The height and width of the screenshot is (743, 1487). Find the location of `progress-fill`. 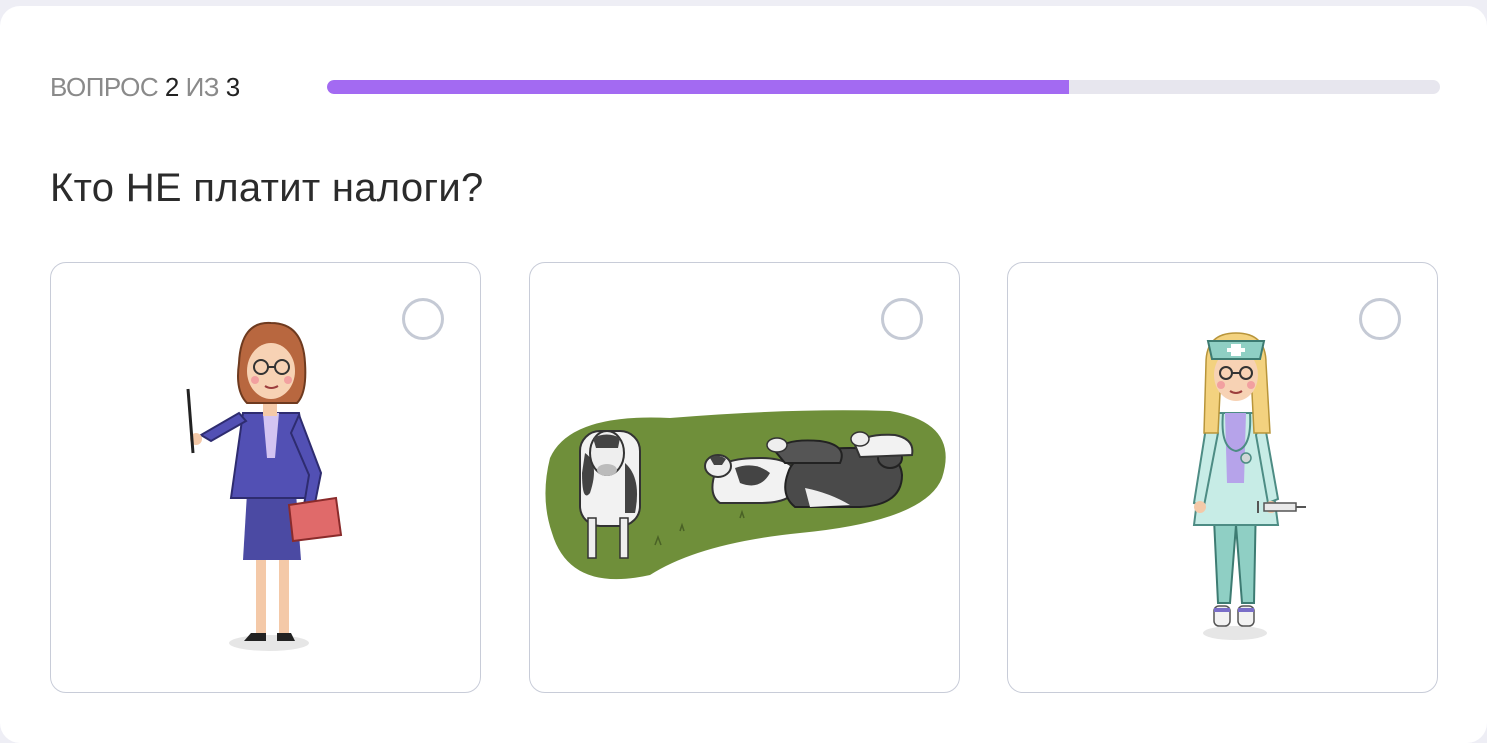

progress-fill is located at coordinates (698, 87).